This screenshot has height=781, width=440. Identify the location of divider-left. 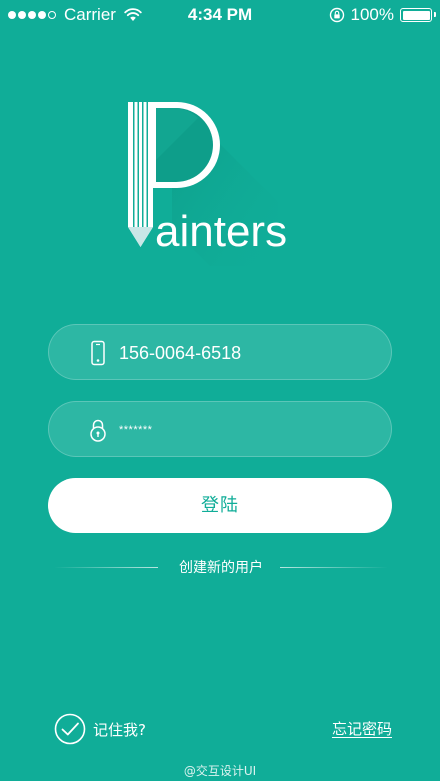
(106, 567).